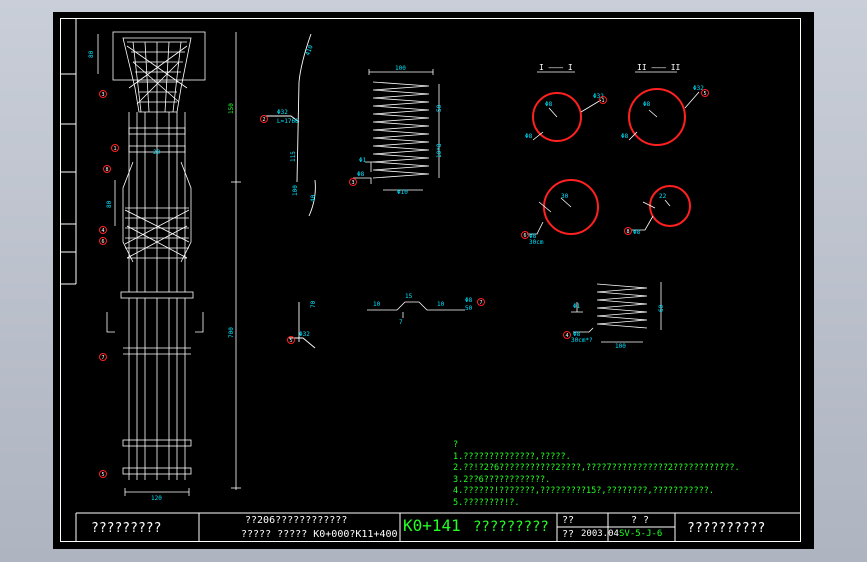  I want to click on svg-text: L=1766, so click(288, 121).